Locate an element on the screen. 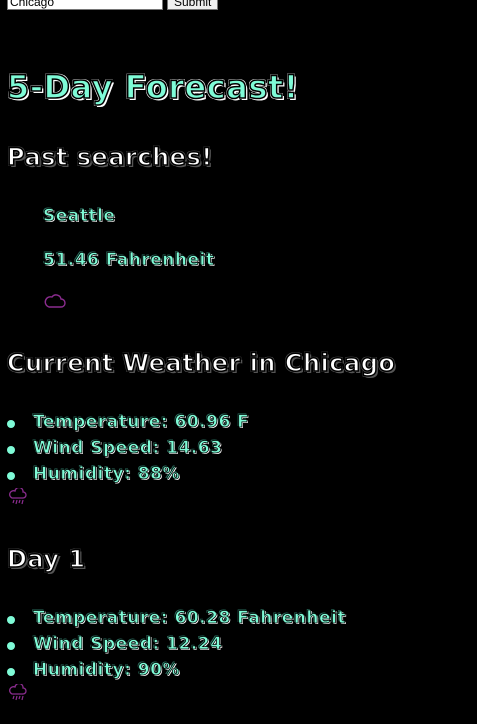 The height and width of the screenshot is (724, 477). day-1-heading: Day 1 is located at coordinates (46, 559).